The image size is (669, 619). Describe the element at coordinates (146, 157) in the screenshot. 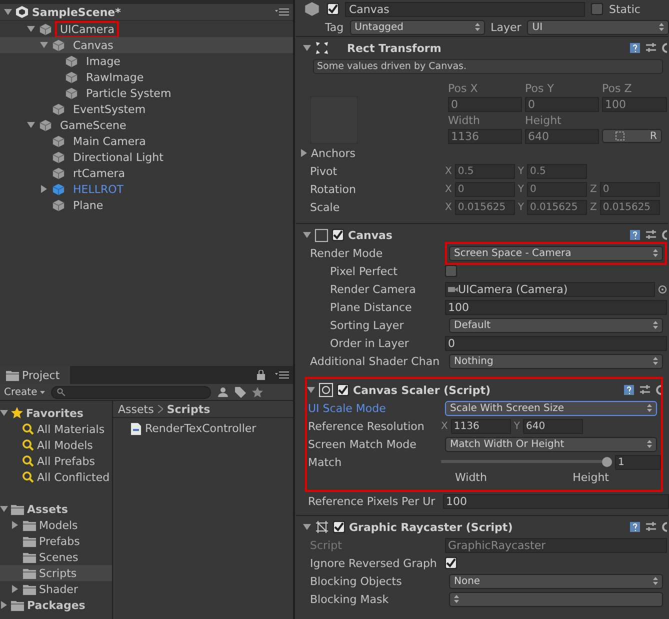

I see `hierarchy-row: Directional Light` at that location.